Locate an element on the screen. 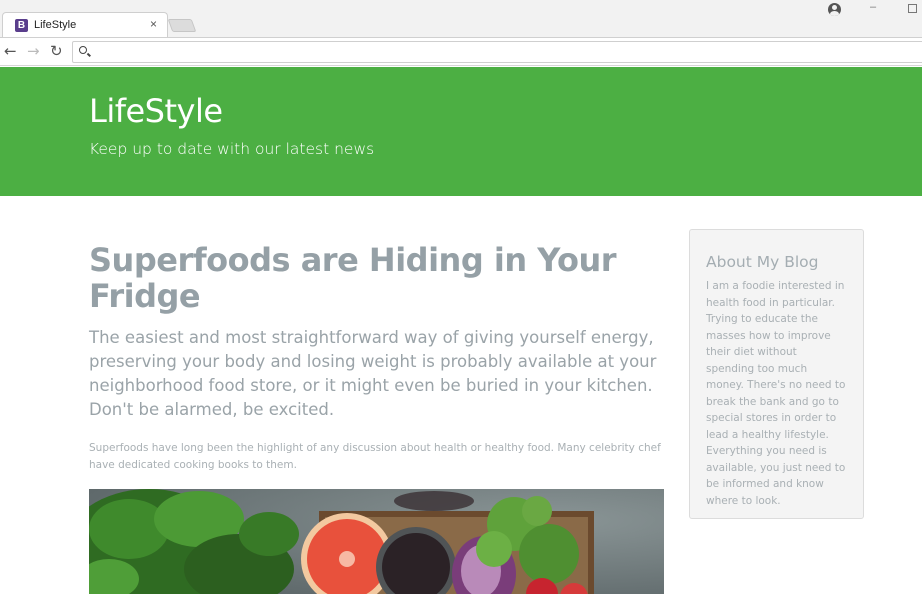  site-tagline: Keep up to date with our latest news is located at coordinates (232, 149).